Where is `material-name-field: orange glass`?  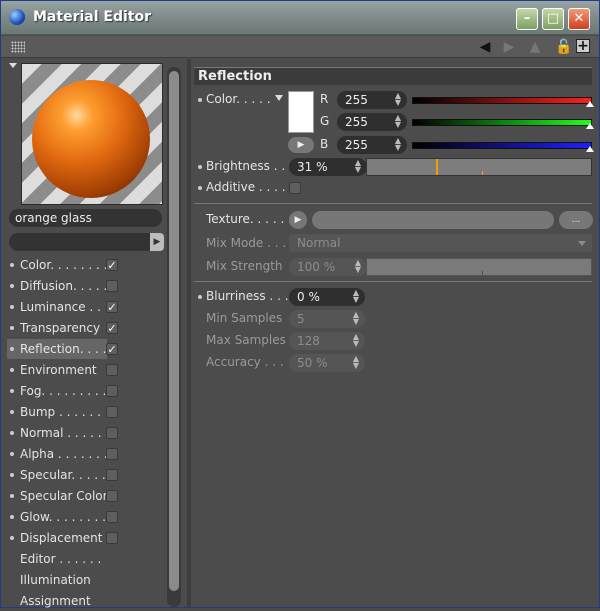
material-name-field: orange glass is located at coordinates (85, 218).